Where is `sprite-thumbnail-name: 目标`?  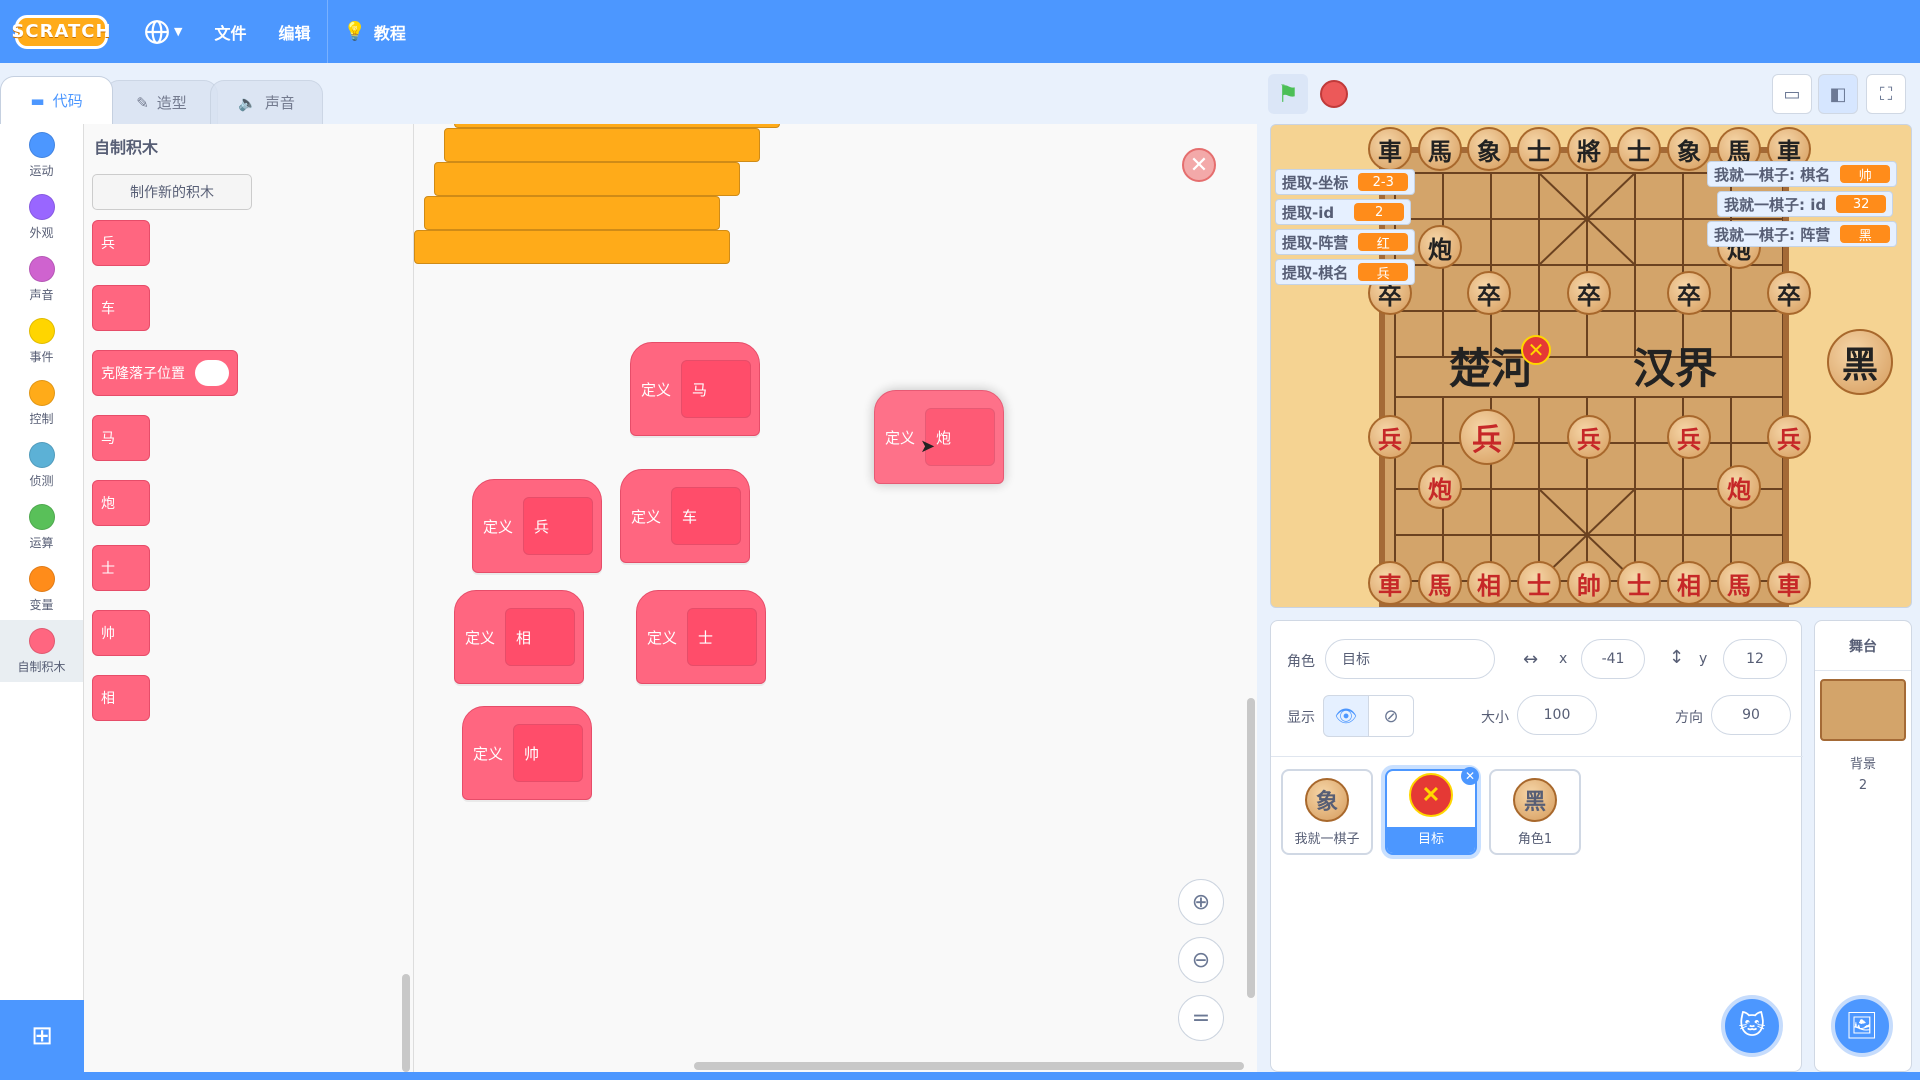
sprite-thumbnail-name: 目标 is located at coordinates (1431, 840).